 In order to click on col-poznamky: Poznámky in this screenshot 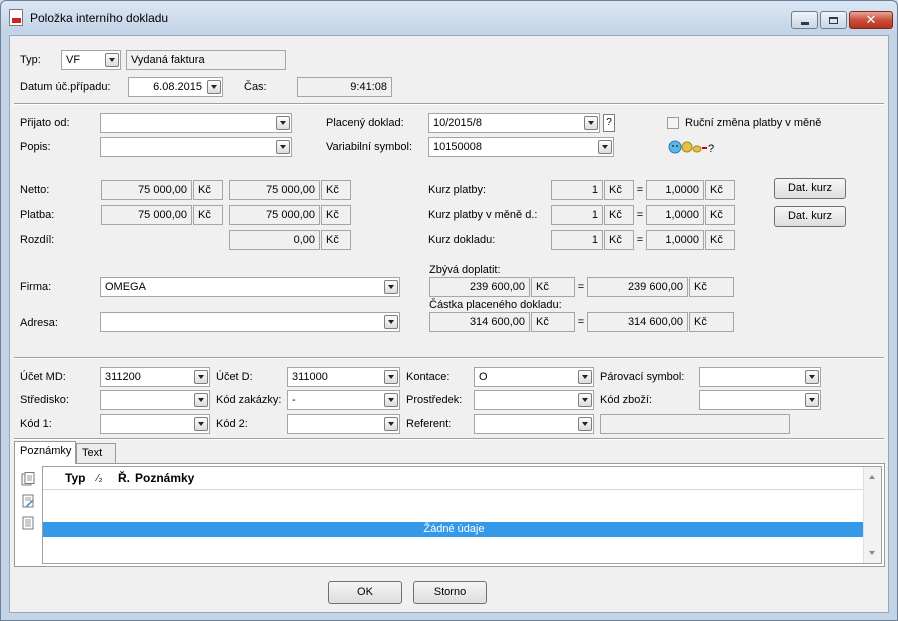, I will do `click(164, 478)`.